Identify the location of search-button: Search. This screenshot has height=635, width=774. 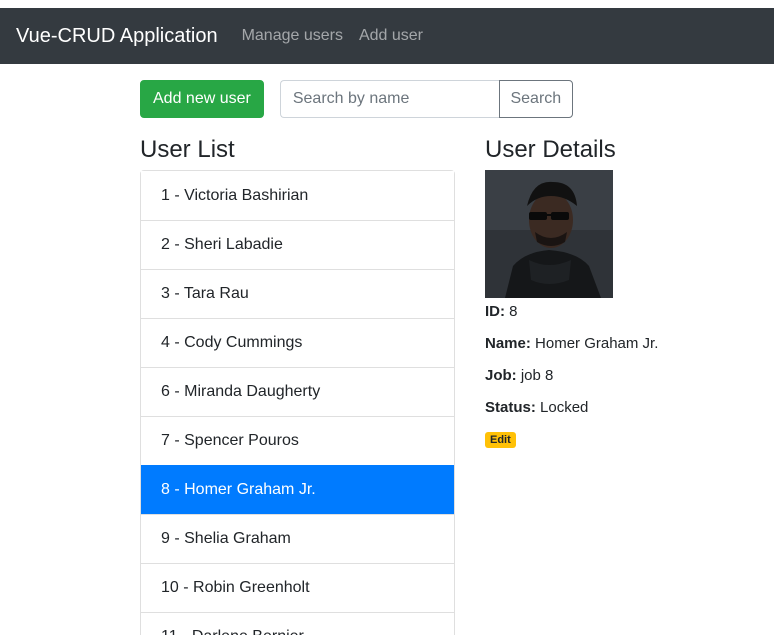
(535, 99).